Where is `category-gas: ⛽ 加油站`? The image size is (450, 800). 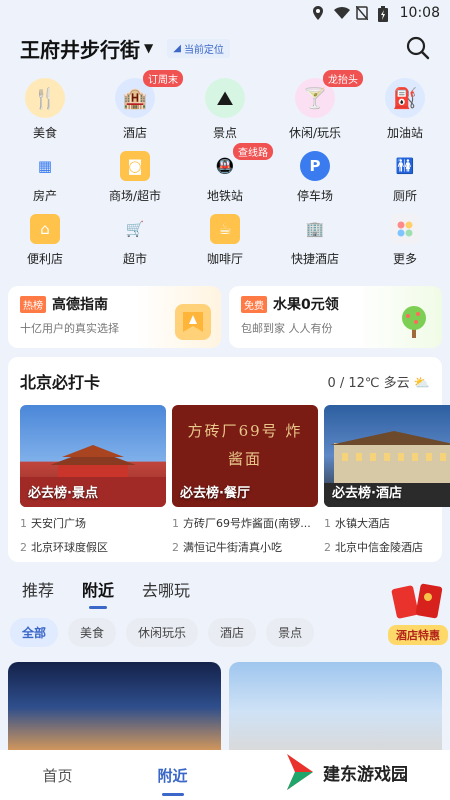
category-gas: ⛽ 加油站 is located at coordinates (405, 109).